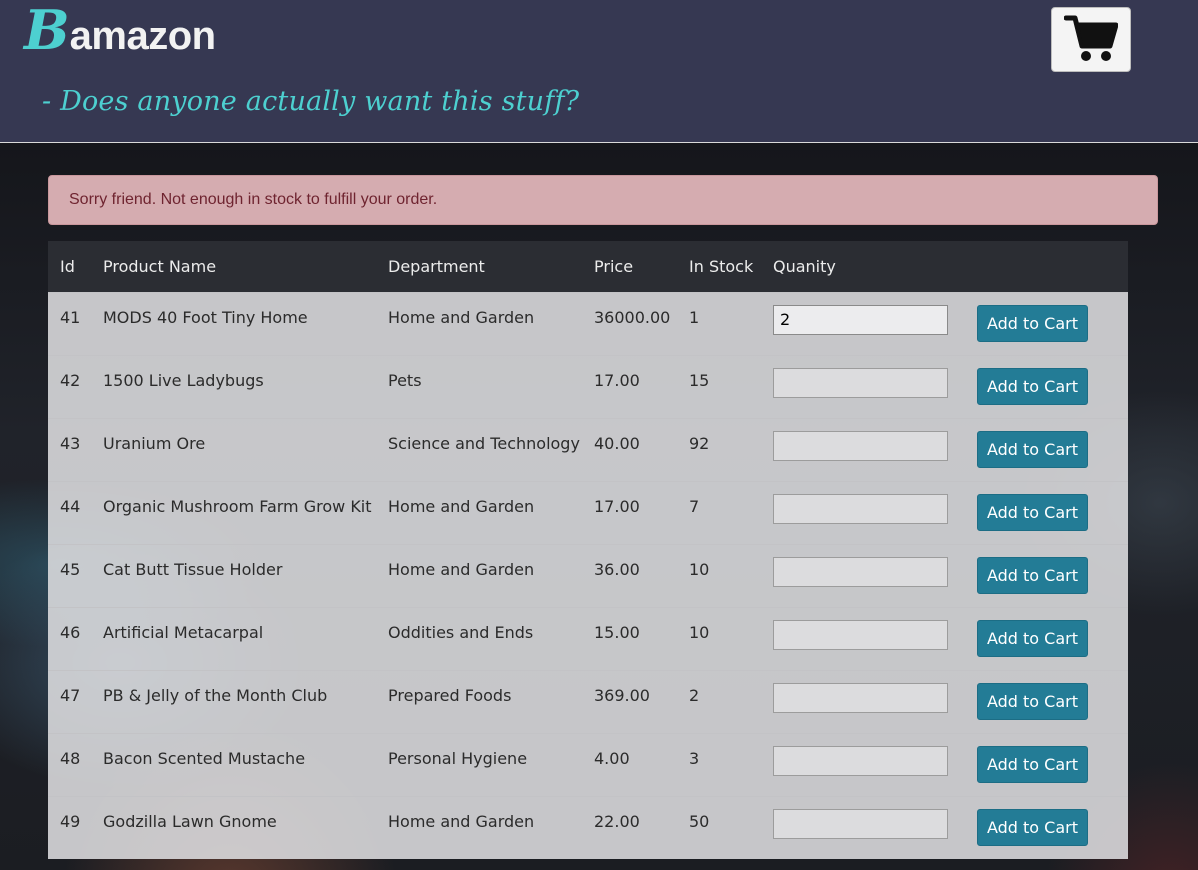 Image resolution: width=1198 pixels, height=870 pixels. What do you see at coordinates (237, 506) in the screenshot?
I see `product-name: Organic Mushroom Farm Grow Kit` at bounding box center [237, 506].